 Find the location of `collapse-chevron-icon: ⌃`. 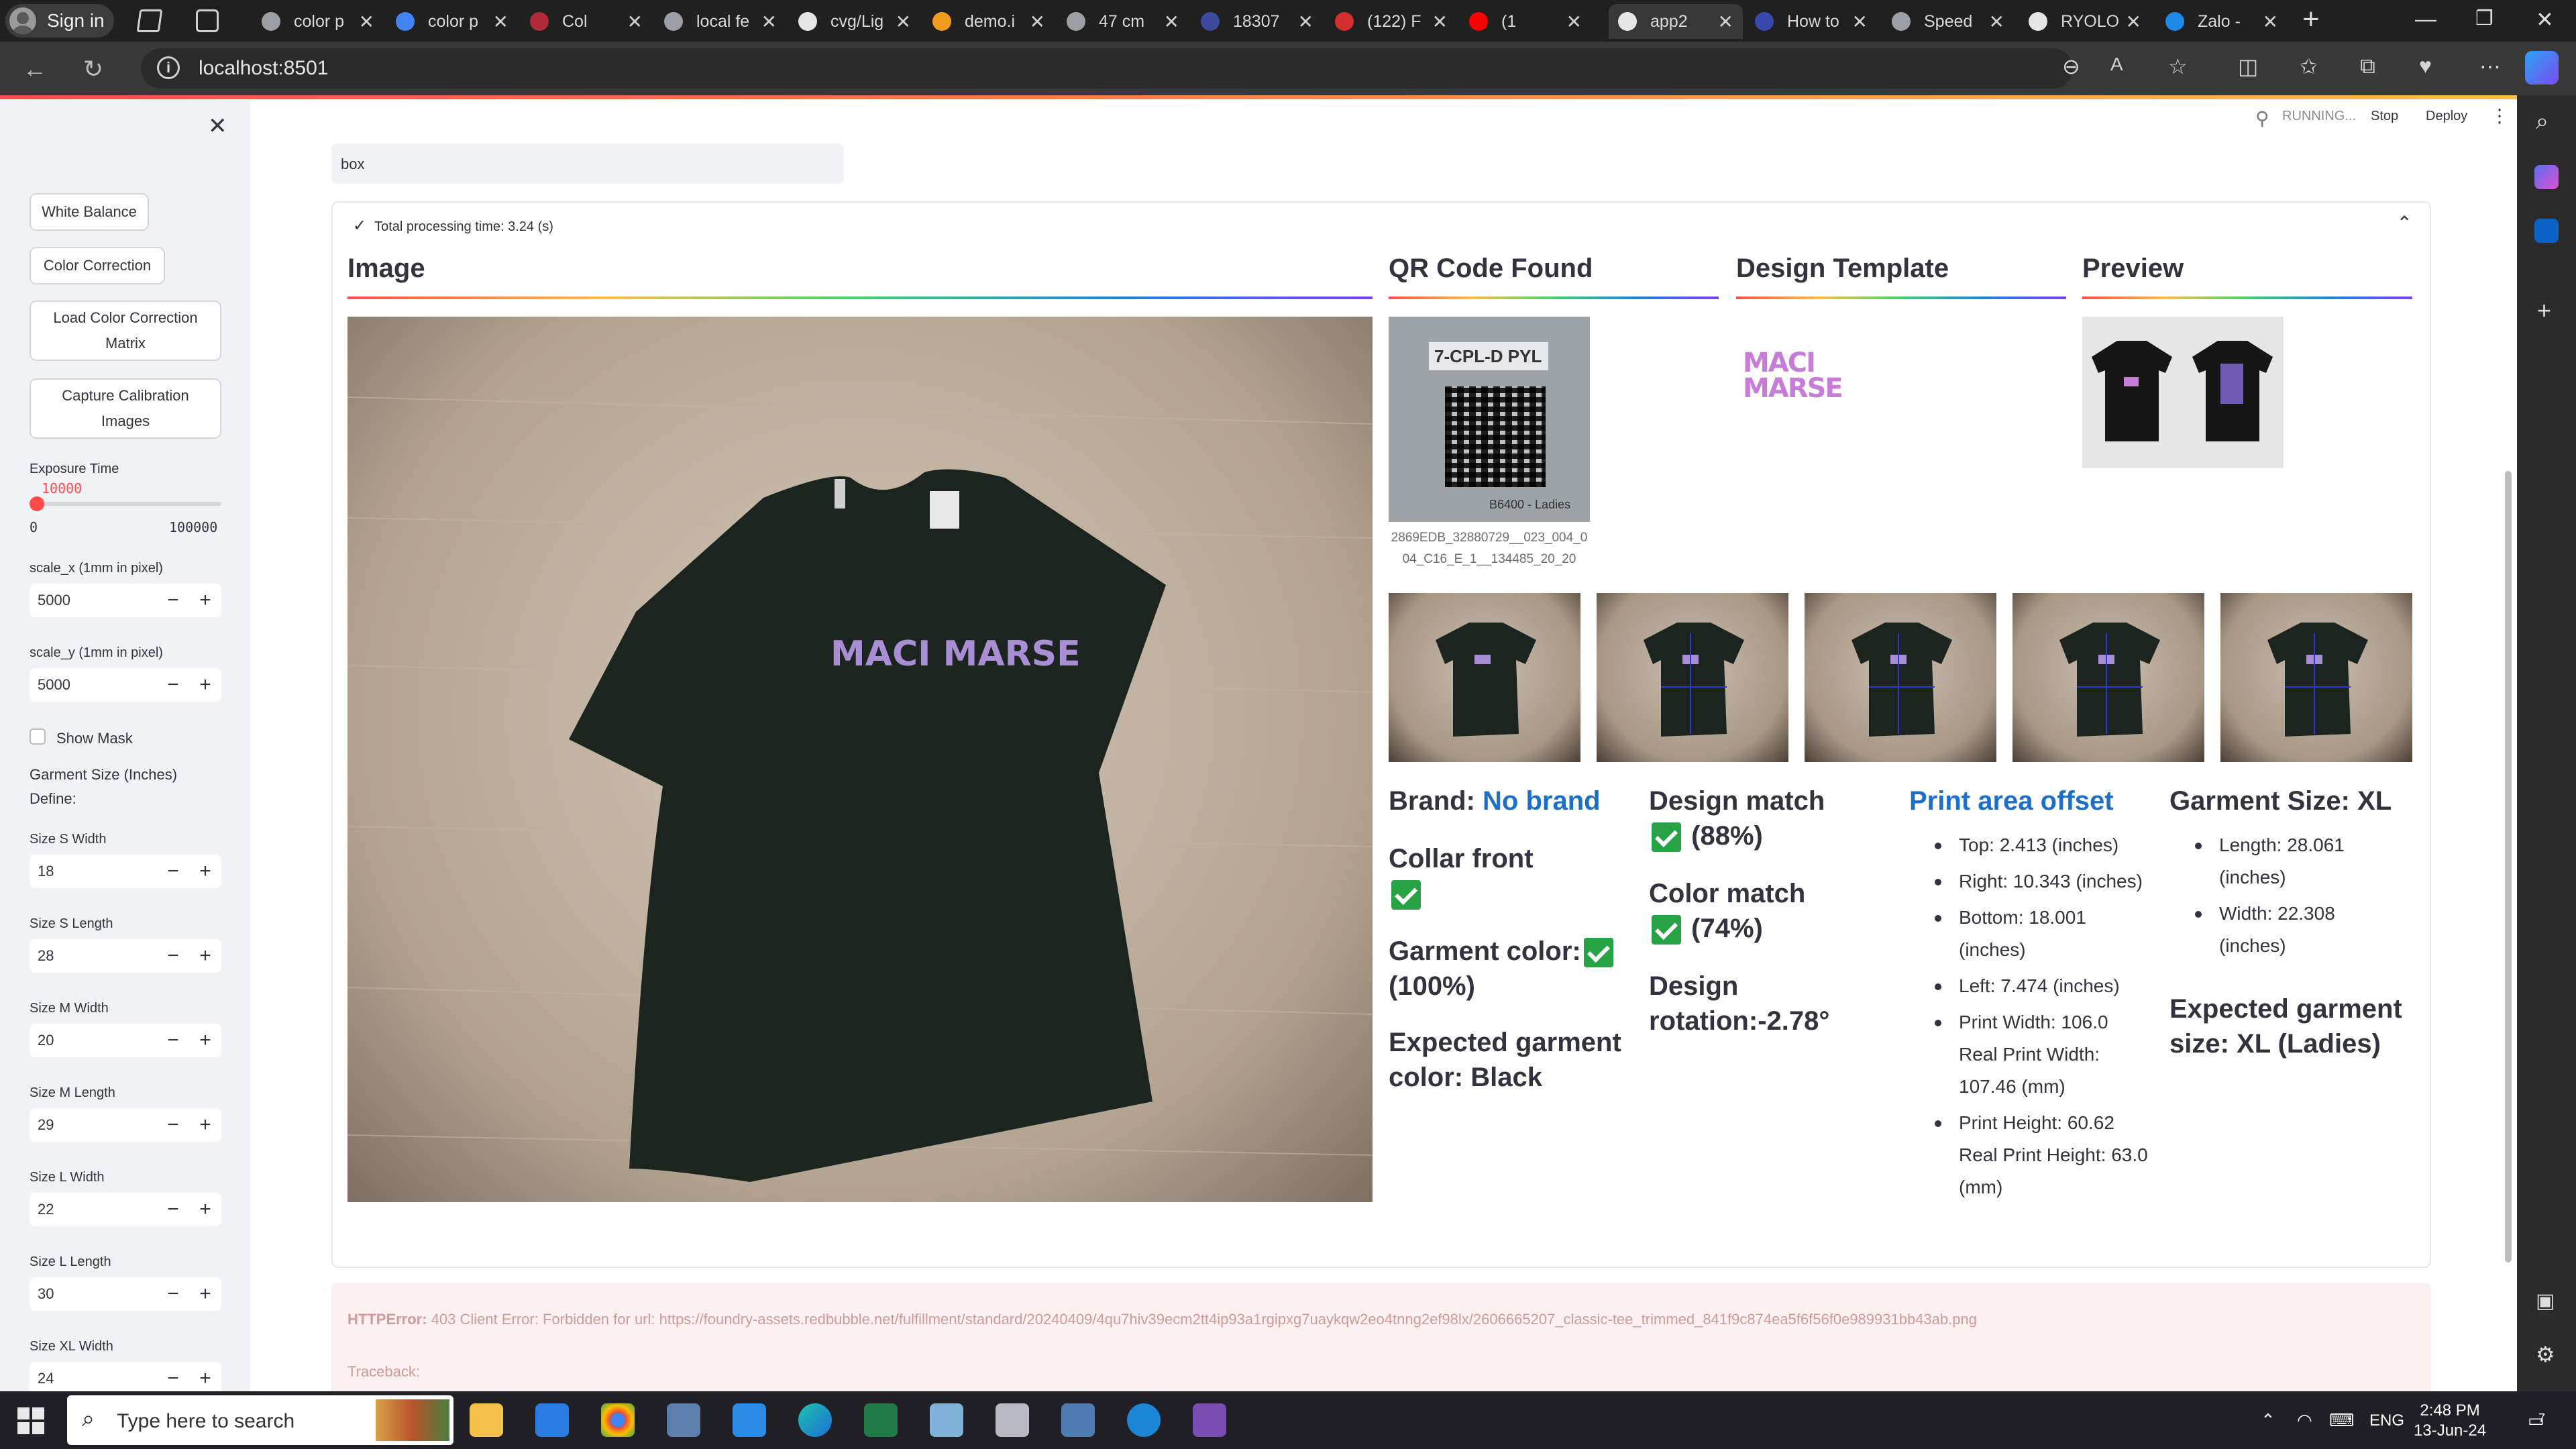

collapse-chevron-icon: ⌃ is located at coordinates (2404, 223).